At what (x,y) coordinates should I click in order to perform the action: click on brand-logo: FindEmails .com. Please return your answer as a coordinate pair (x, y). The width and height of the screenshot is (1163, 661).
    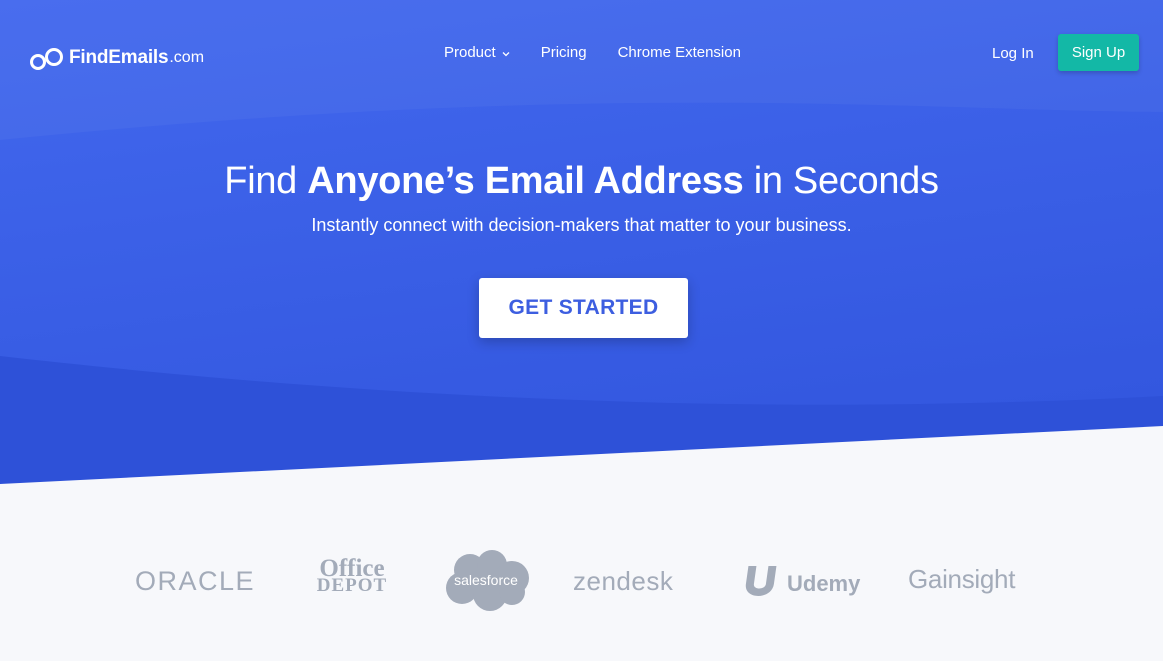
    Looking at the image, I should click on (116, 58).